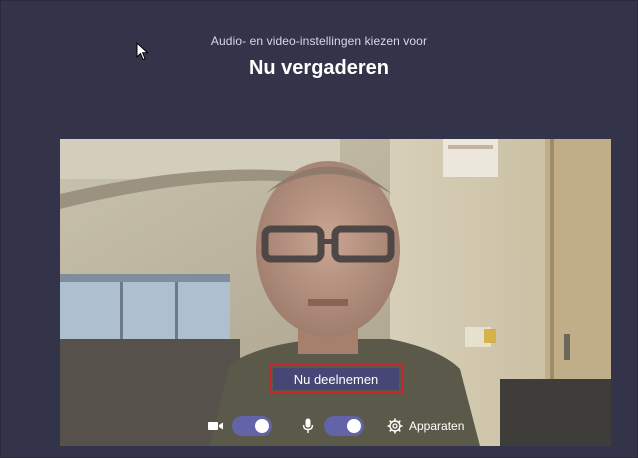  Describe the element at coordinates (142, 51) in the screenshot. I see `mouse-pointer-icon` at that location.